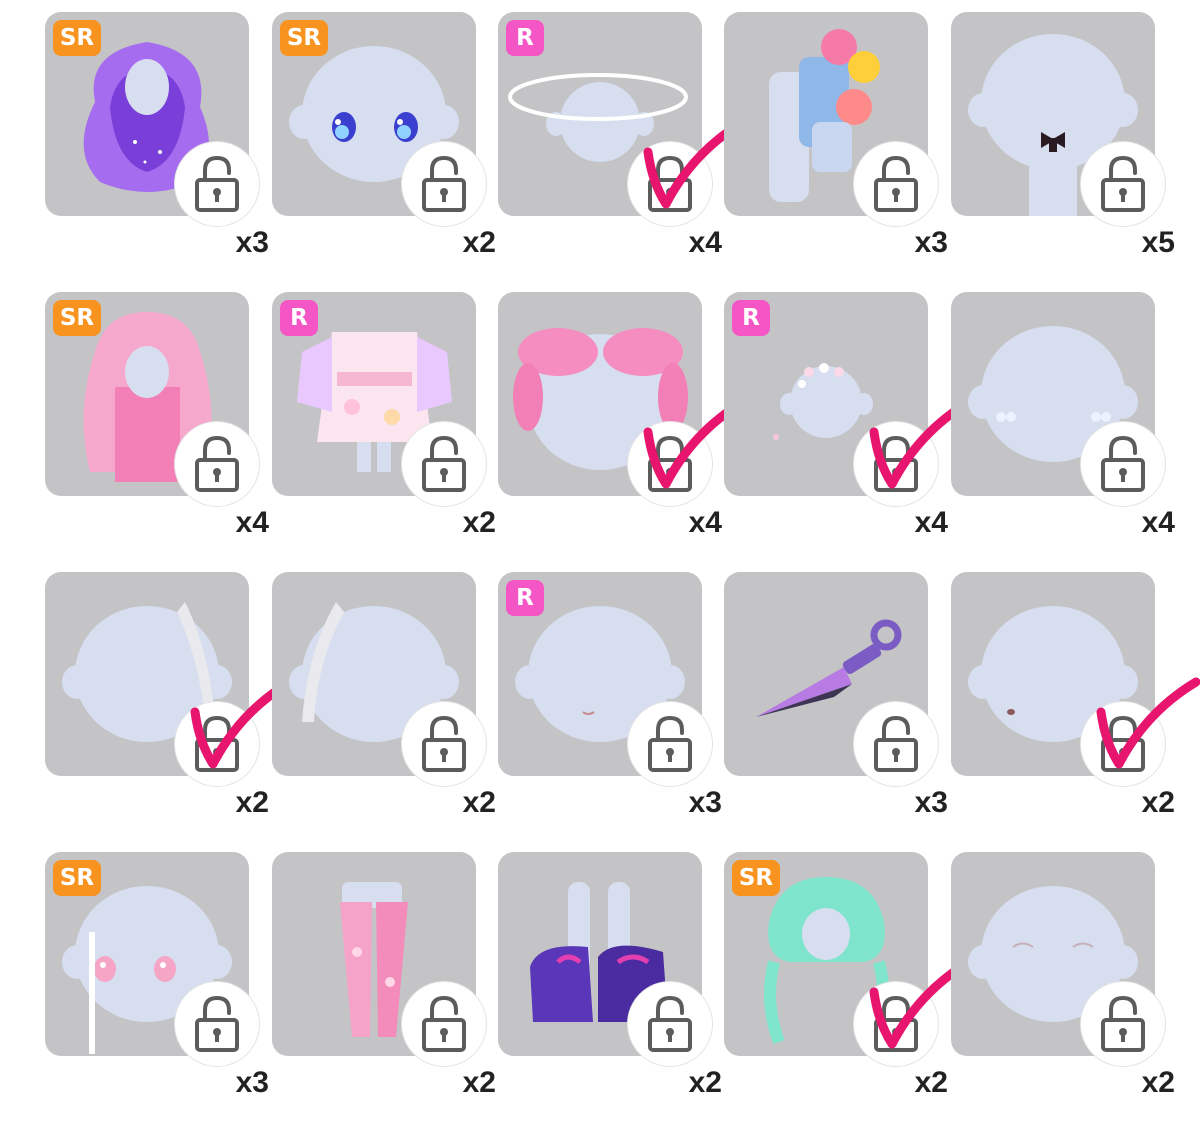 The width and height of the screenshot is (1200, 1122). I want to click on item-count: x5, so click(1158, 242).